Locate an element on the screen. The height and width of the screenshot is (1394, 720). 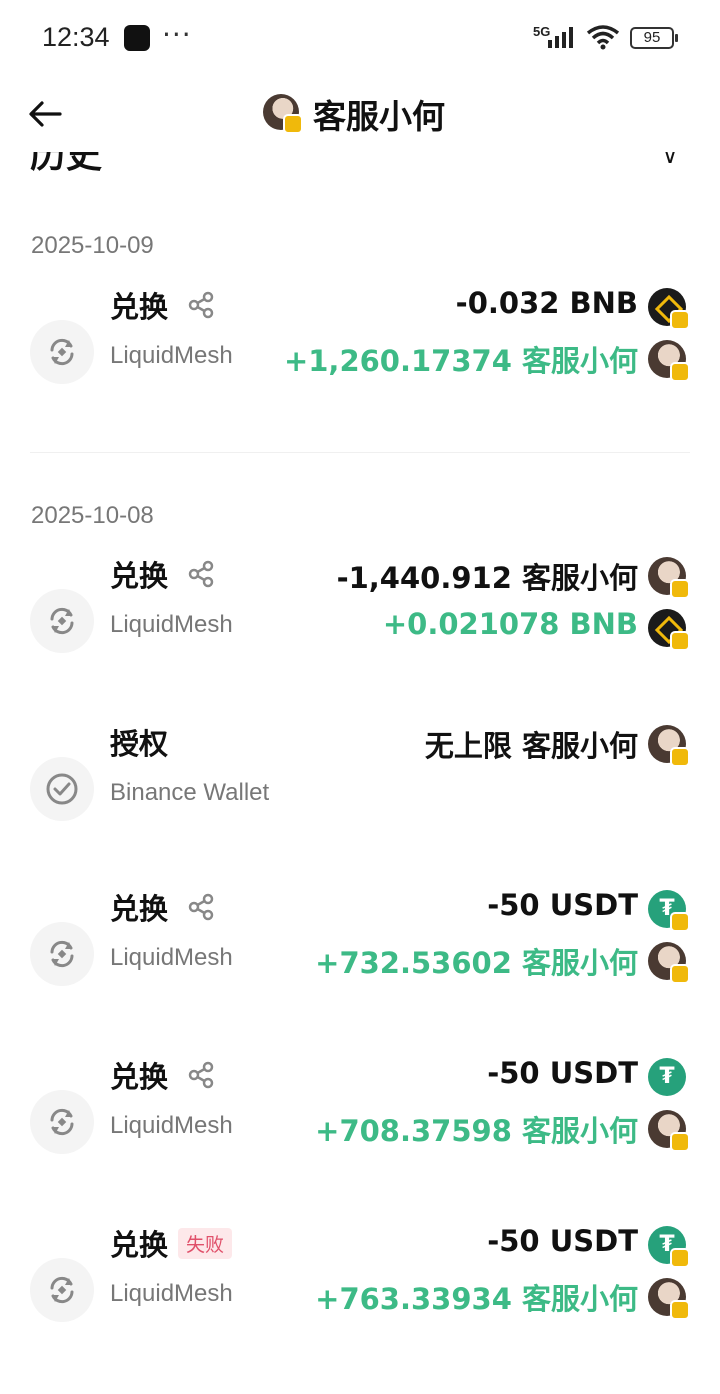
transaction-row: 兑换 LiquidMesh -50 USDT ₮ +732.53602 客服小何 is located at coordinates (360, 951).